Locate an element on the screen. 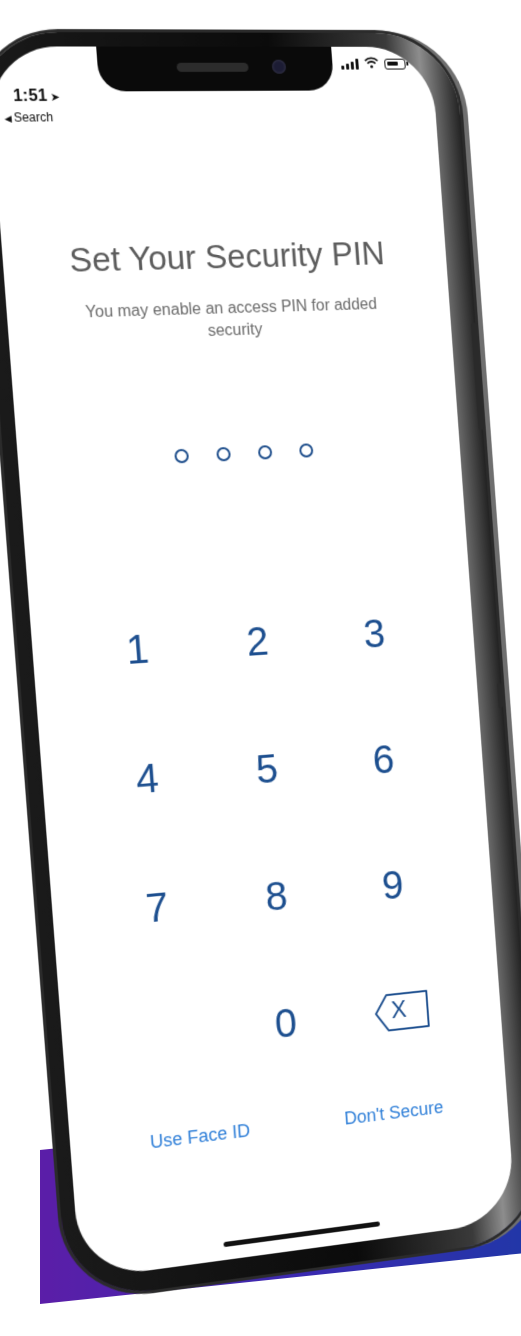 The width and height of the screenshot is (521, 1336). pin-indicator is located at coordinates (239, 454).